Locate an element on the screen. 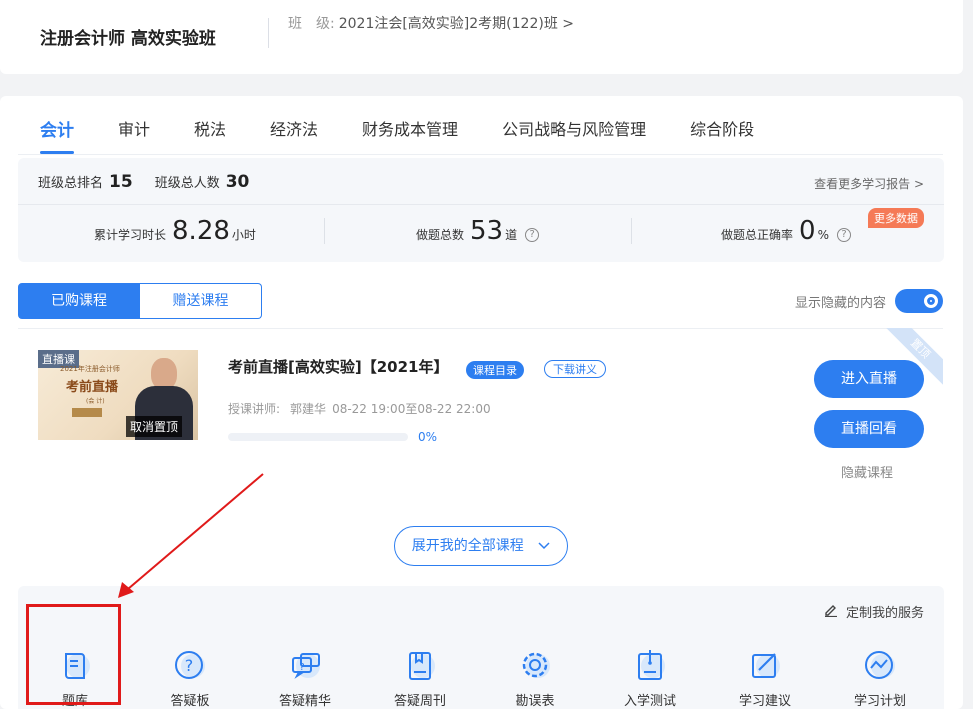  service-qa-highlights: ? 答疑精华 is located at coordinates (305, 678).